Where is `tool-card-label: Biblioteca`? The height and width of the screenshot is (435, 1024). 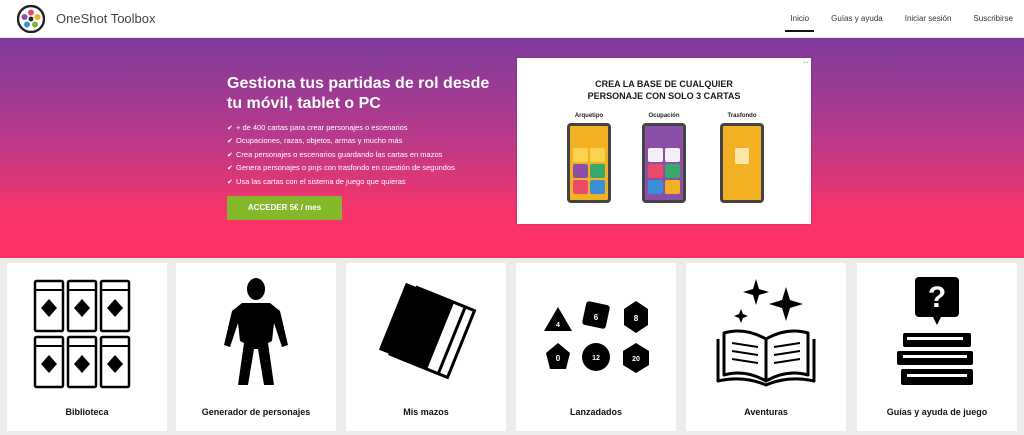 tool-card-label: Biblioteca is located at coordinates (87, 412).